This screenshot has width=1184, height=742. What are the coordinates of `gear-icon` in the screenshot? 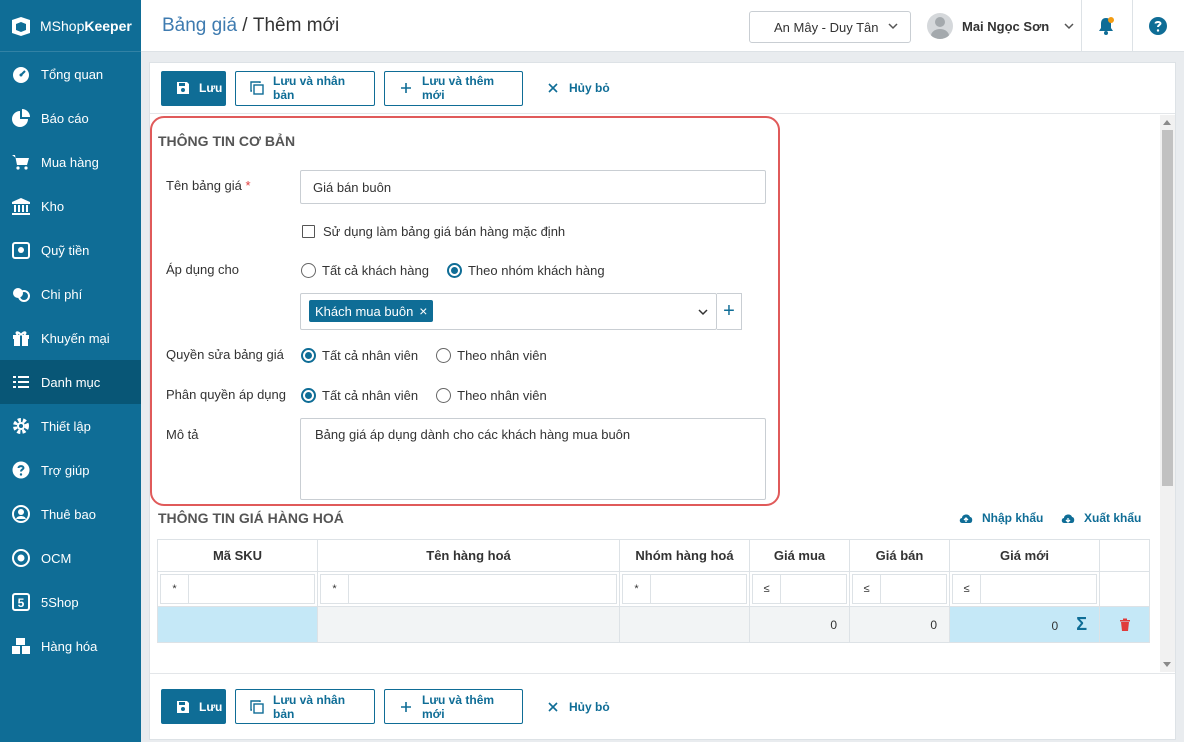 It's located at (21, 426).